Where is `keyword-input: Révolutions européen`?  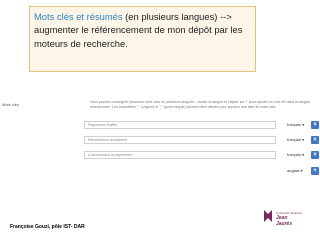 keyword-input: Révolutions européen is located at coordinates (180, 140).